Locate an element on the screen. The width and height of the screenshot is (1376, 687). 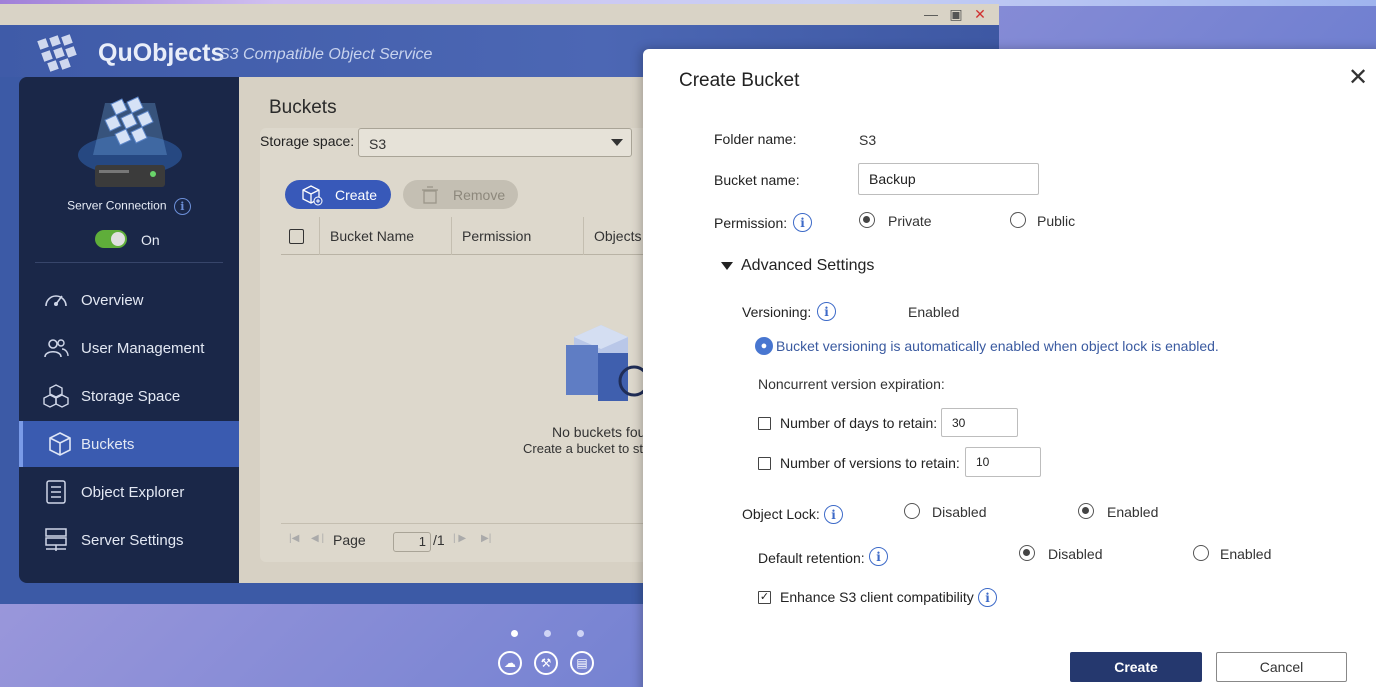
days-retain-checkbox is located at coordinates (764, 423).